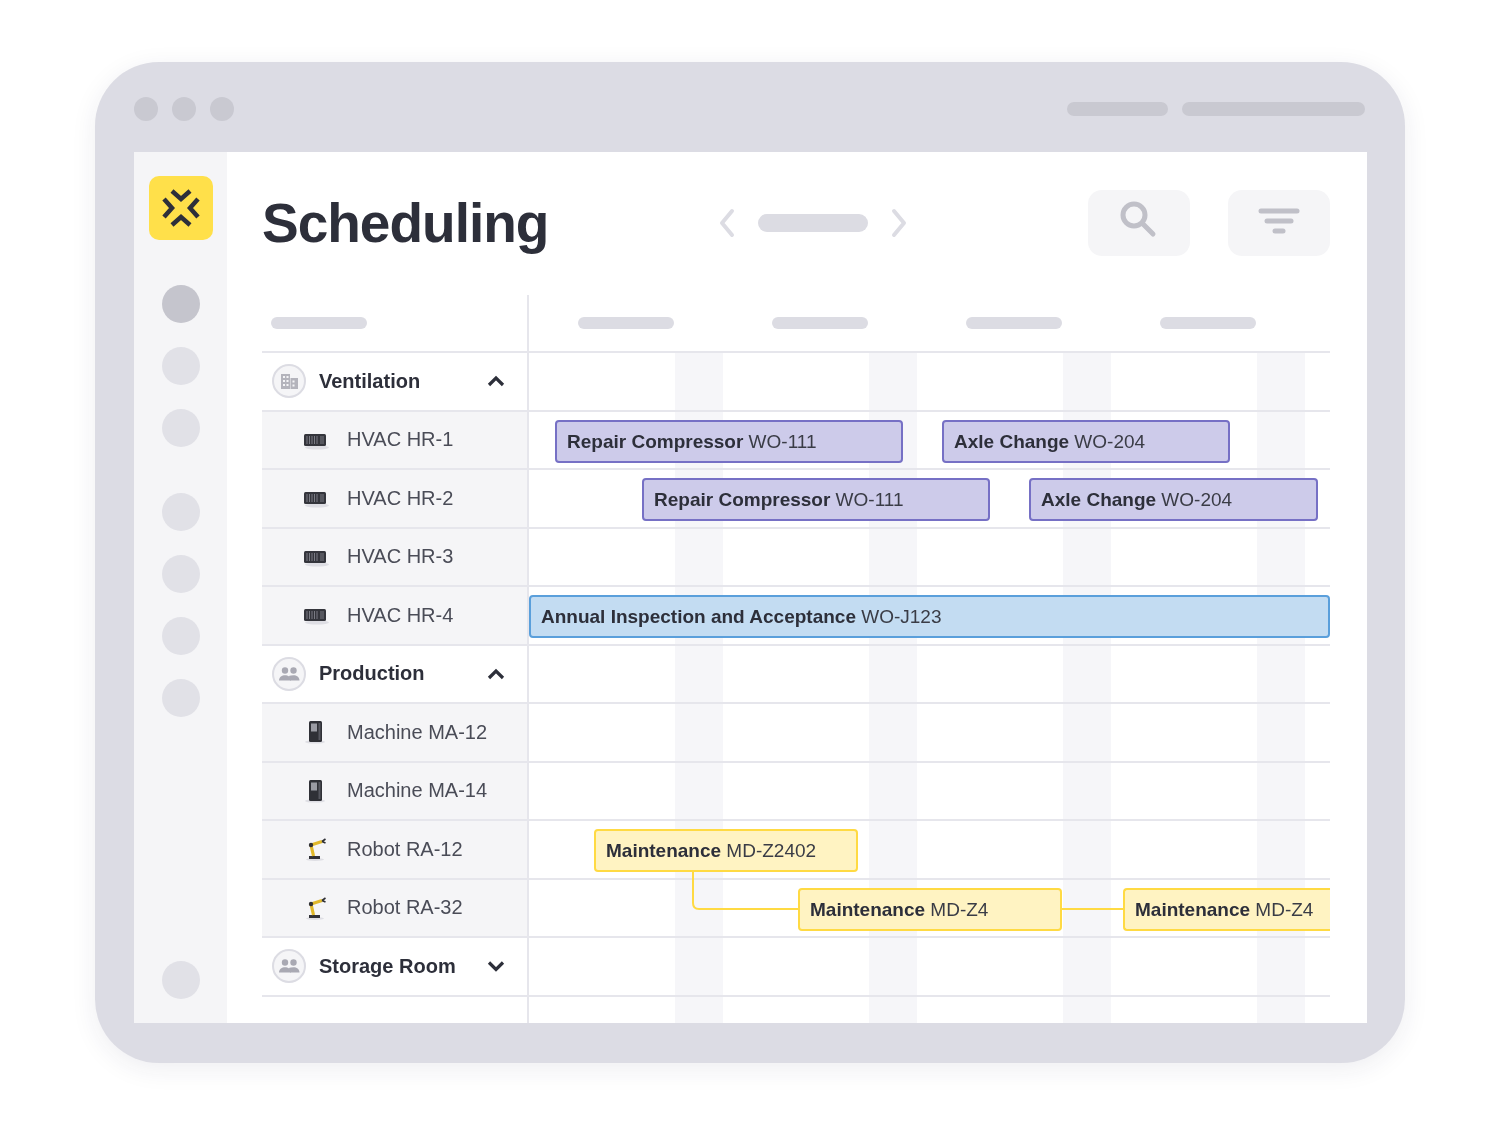 This screenshot has height=1125, width=1500. What do you see at coordinates (180, 208) in the screenshot?
I see `app-logo-icon` at bounding box center [180, 208].